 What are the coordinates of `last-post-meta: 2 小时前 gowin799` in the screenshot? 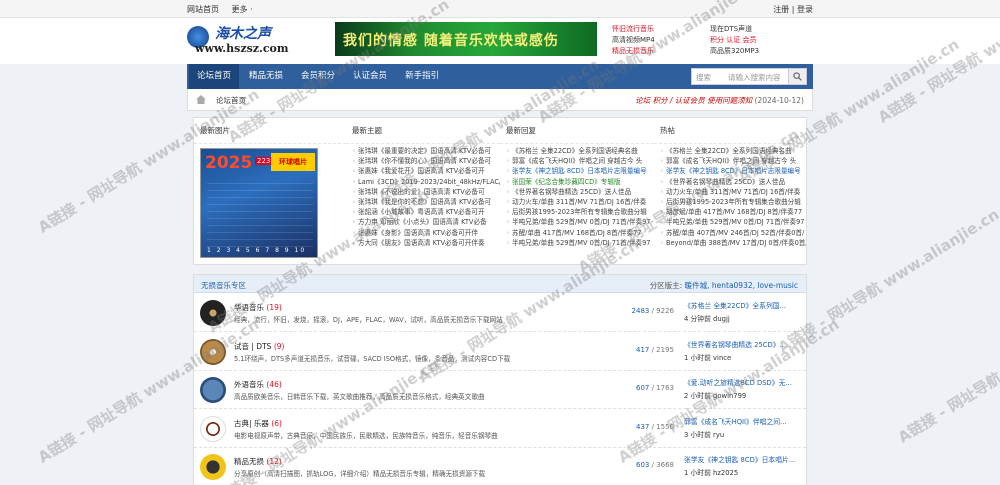 It's located at (743, 395).